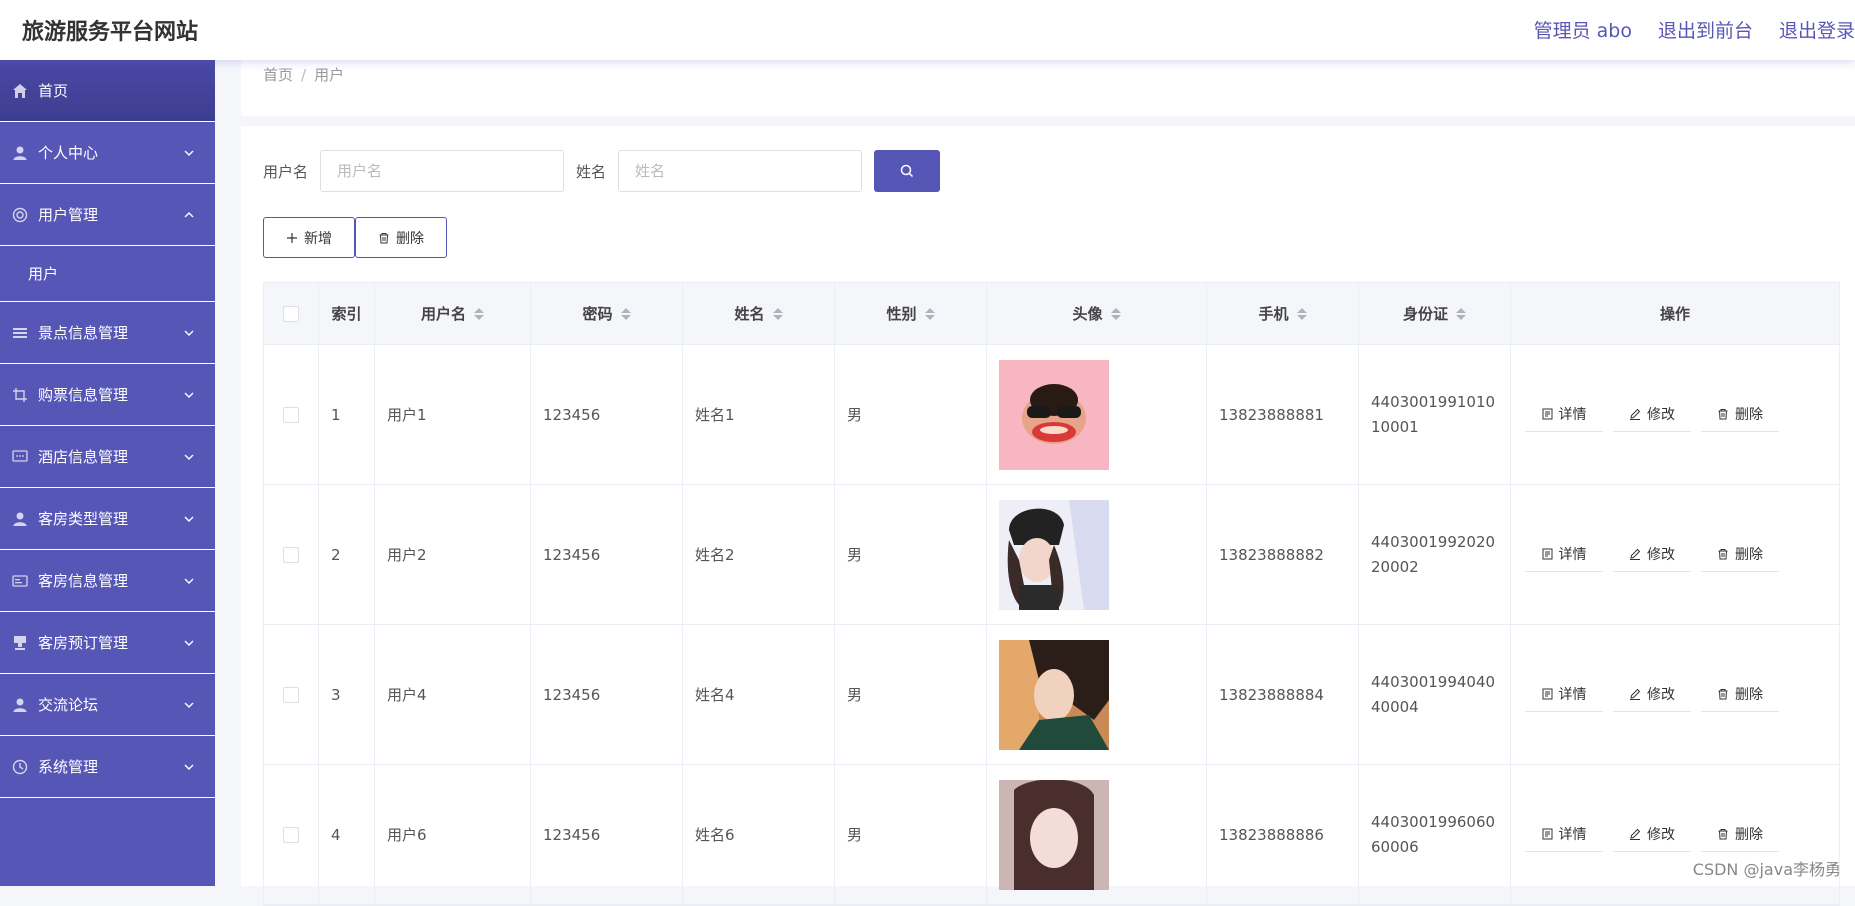 The height and width of the screenshot is (906, 1855). I want to click on select-all-checkbox, so click(291, 314).